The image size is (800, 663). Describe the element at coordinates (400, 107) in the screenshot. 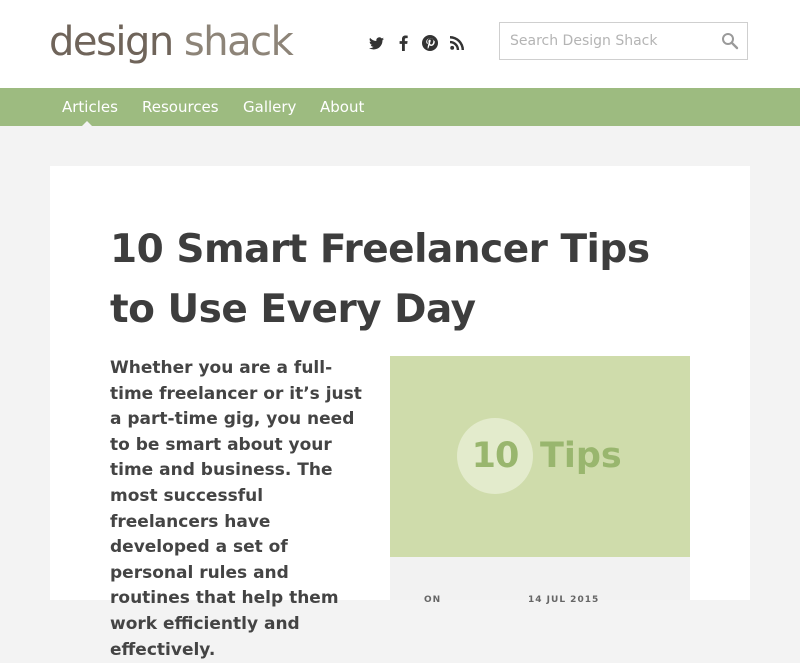

I see `main-nav: Articles Resources Gallery About` at that location.